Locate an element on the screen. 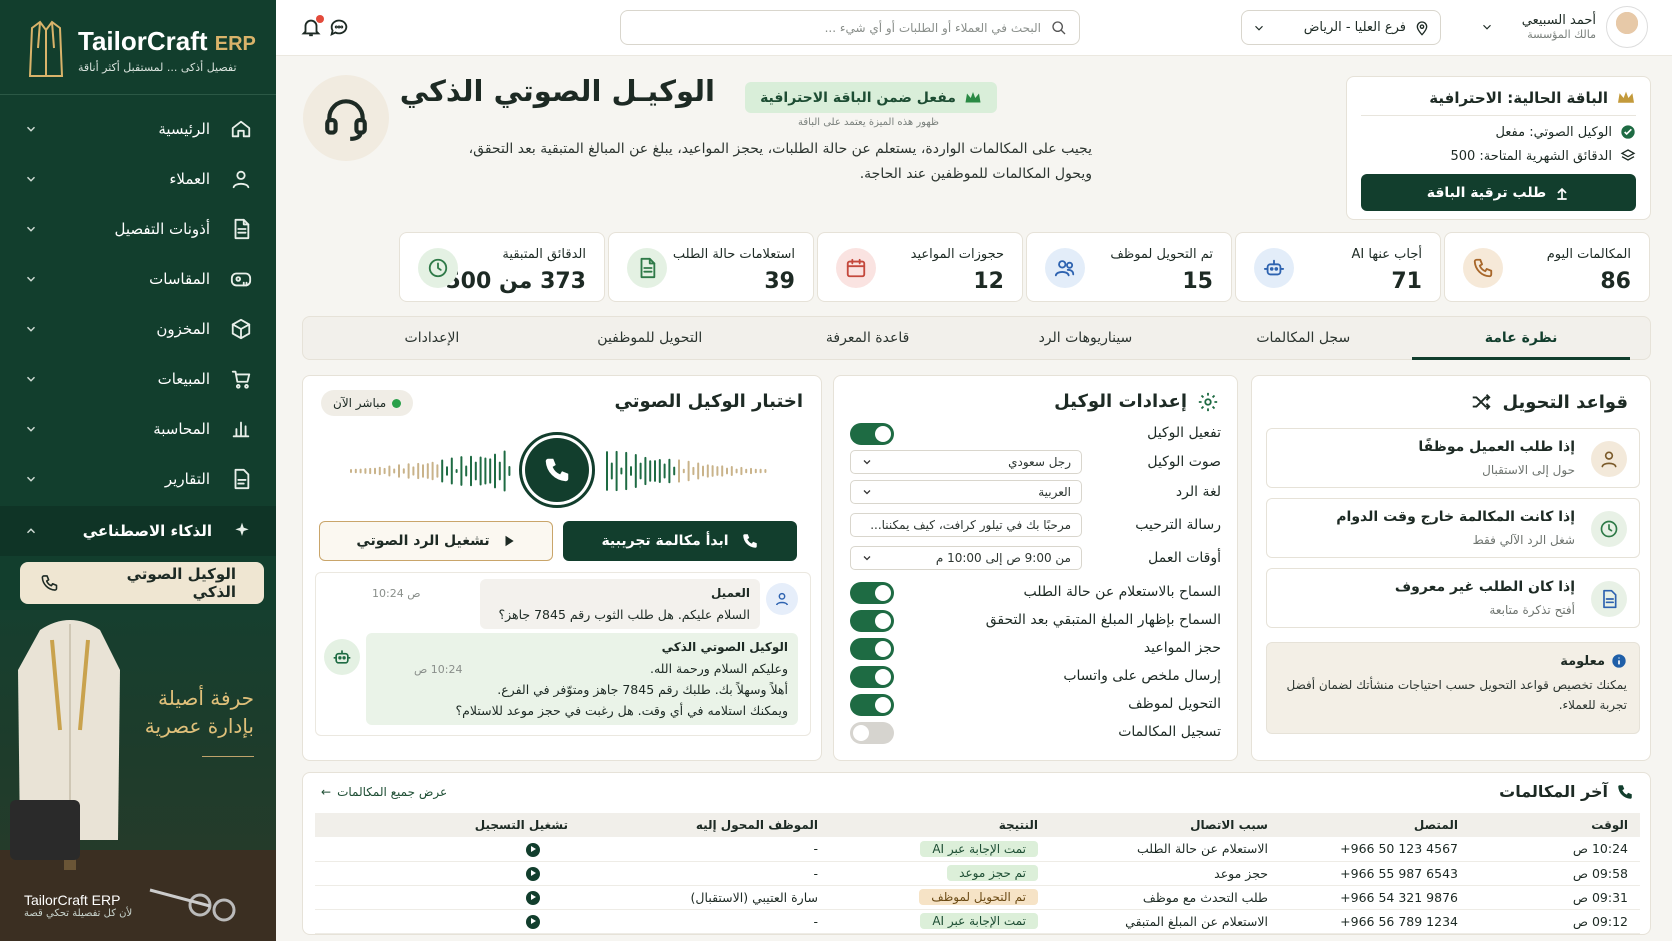 This screenshot has height=941, width=1672. brand-suffix: ERP is located at coordinates (235, 44).